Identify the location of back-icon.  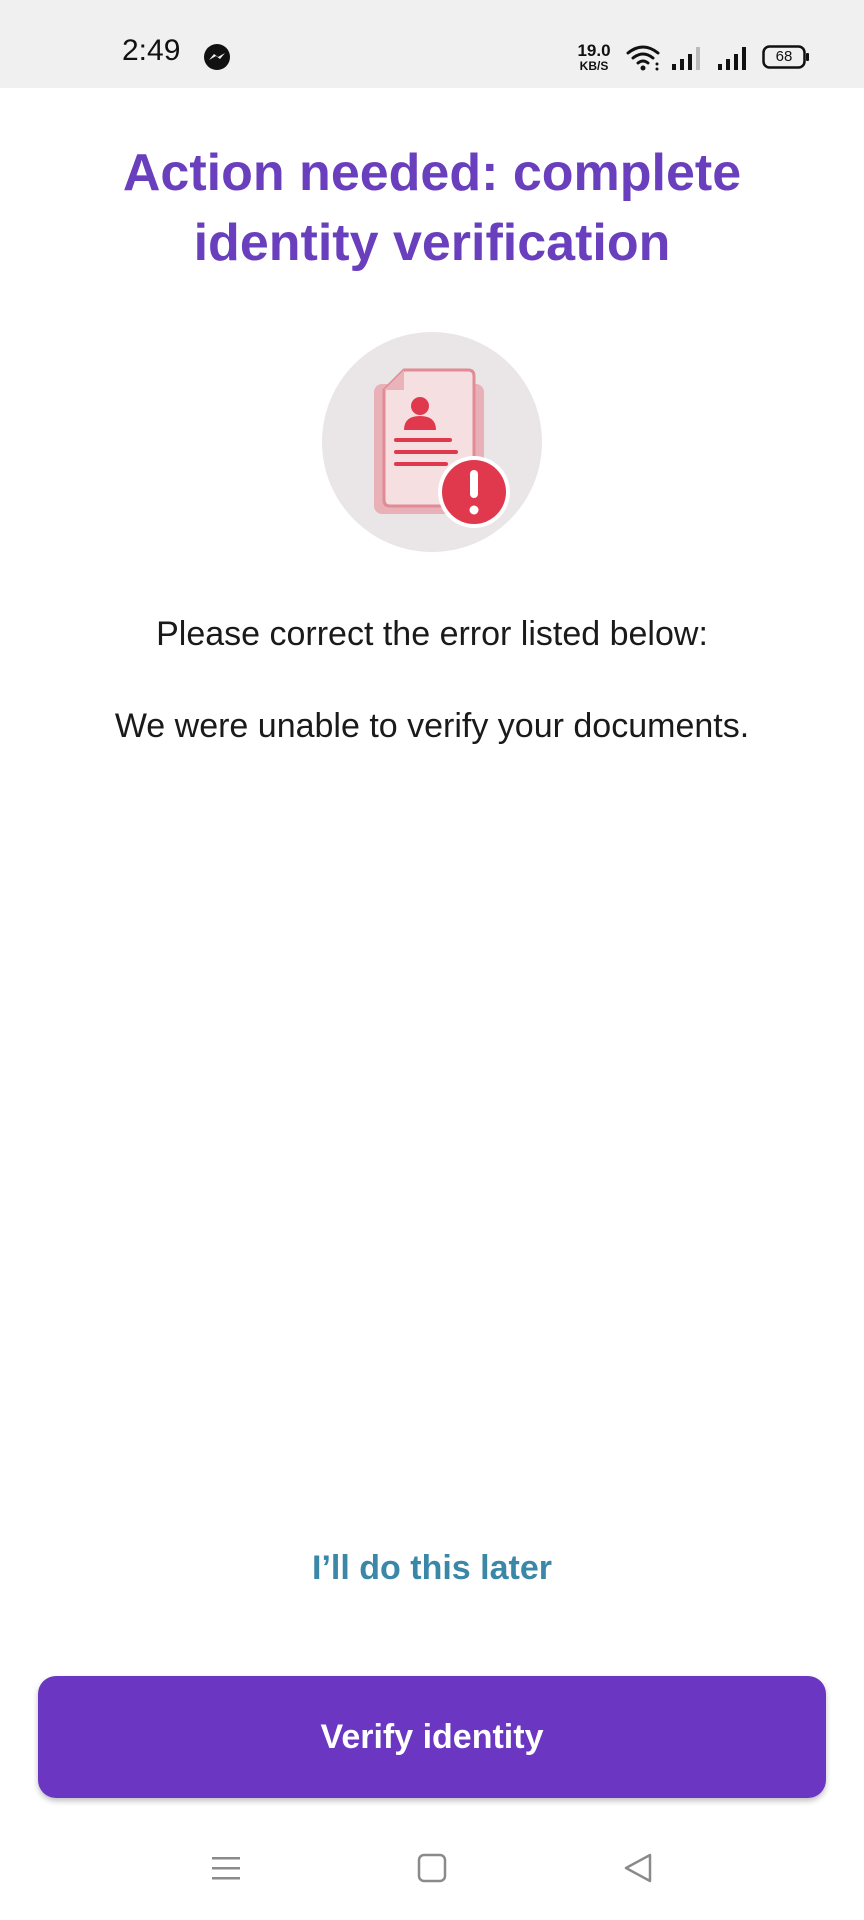
(638, 1868).